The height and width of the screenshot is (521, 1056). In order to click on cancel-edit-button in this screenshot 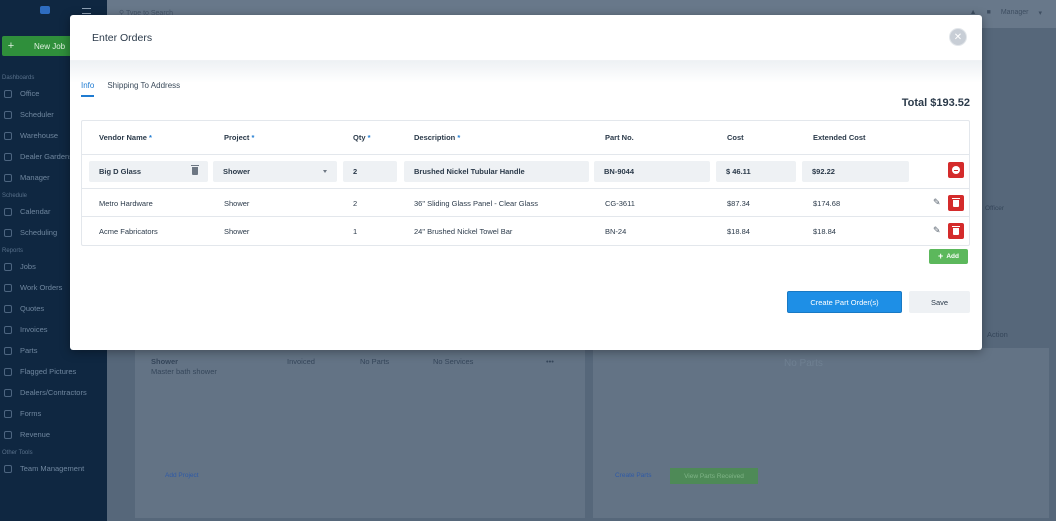, I will do `click(956, 170)`.